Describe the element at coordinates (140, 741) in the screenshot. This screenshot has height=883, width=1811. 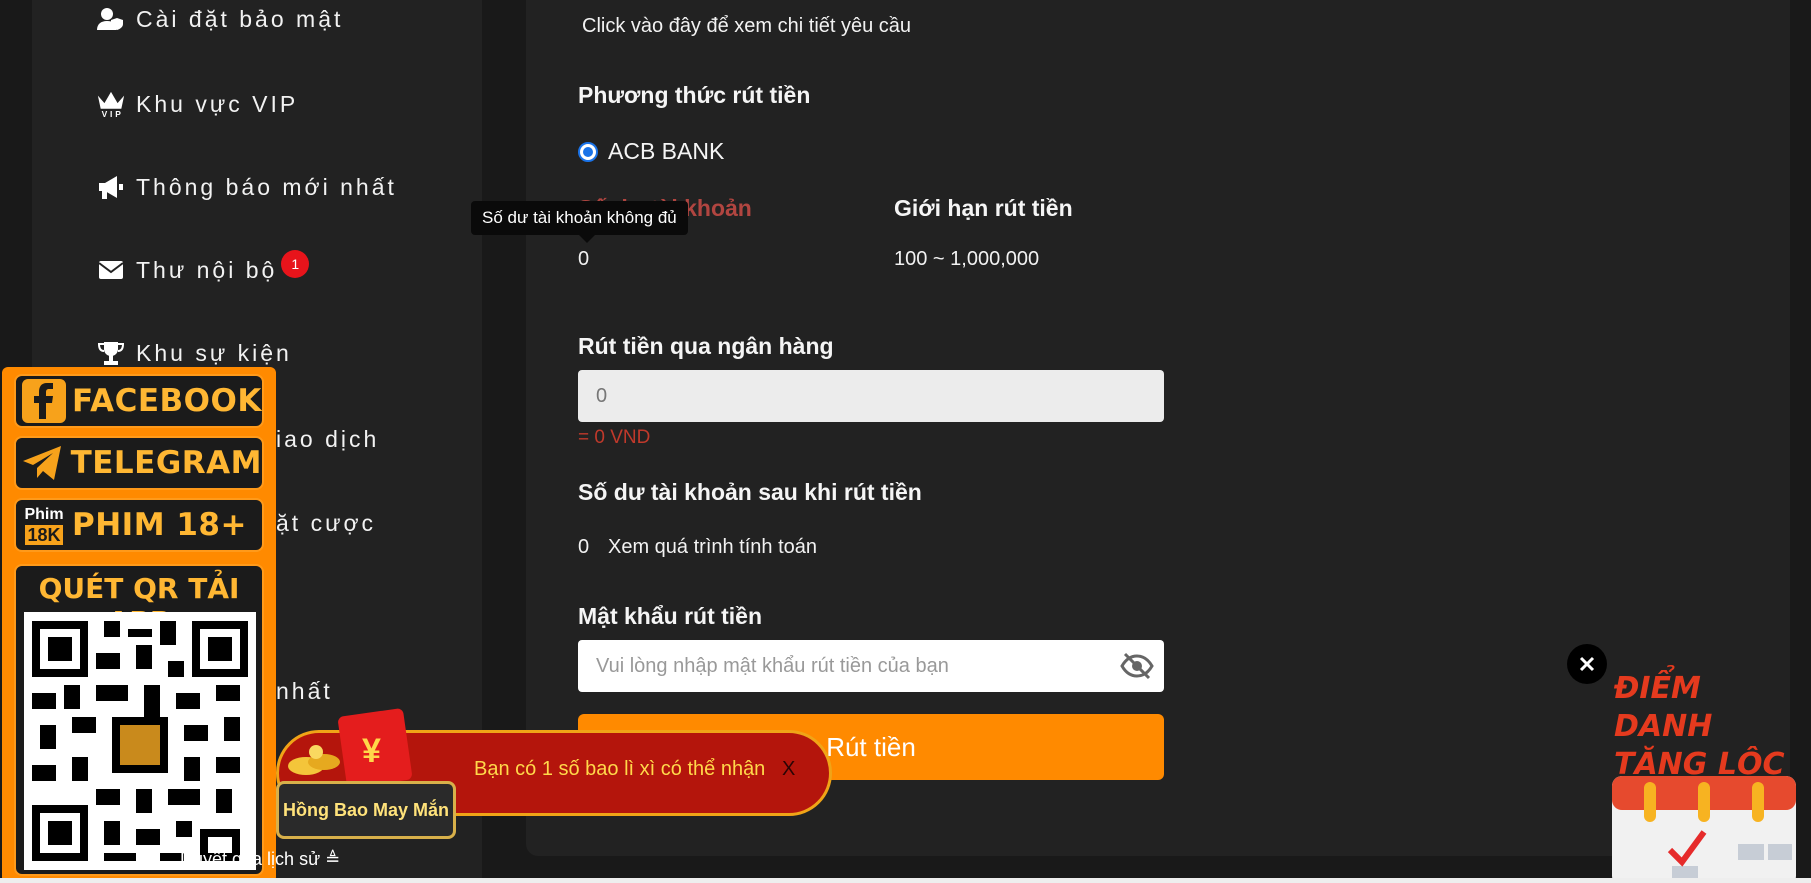
I see `app-download-qr-code` at that location.